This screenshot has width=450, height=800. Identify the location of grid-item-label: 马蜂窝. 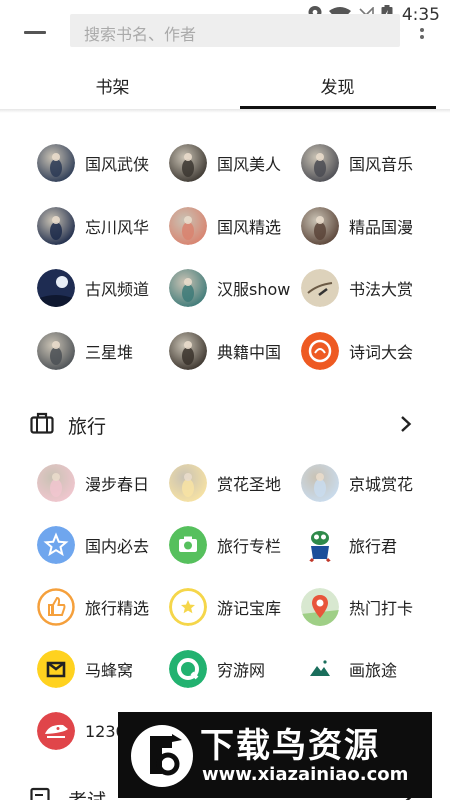
(109, 670).